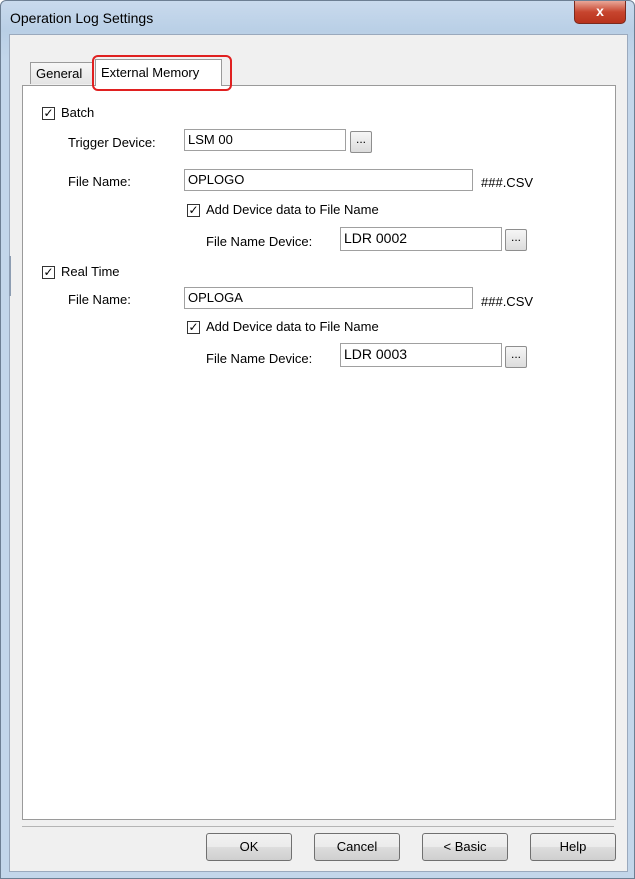  What do you see at coordinates (292, 326) in the screenshot?
I see `real-time-add-device-label: Add Device data to File Name` at bounding box center [292, 326].